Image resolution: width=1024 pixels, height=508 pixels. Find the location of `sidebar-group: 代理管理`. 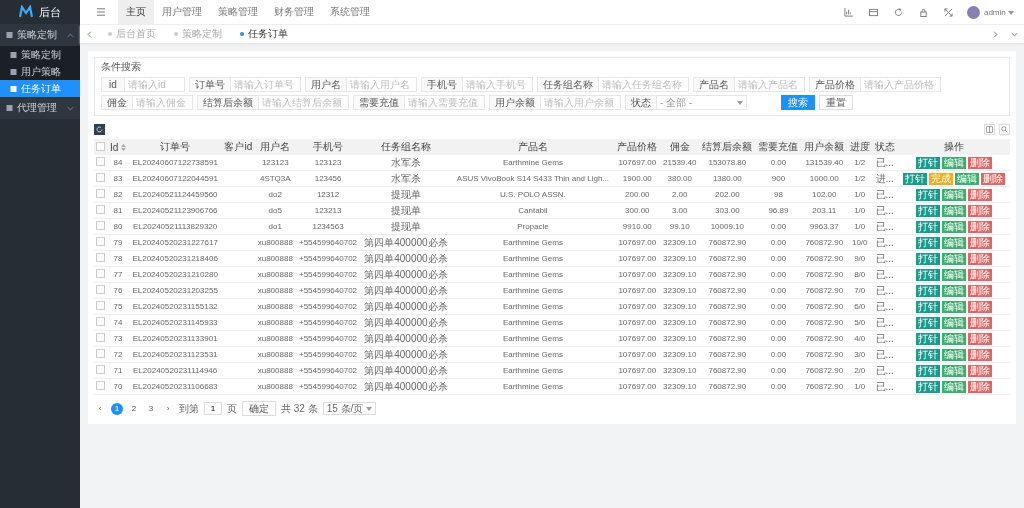

sidebar-group: 代理管理 is located at coordinates (40, 108).